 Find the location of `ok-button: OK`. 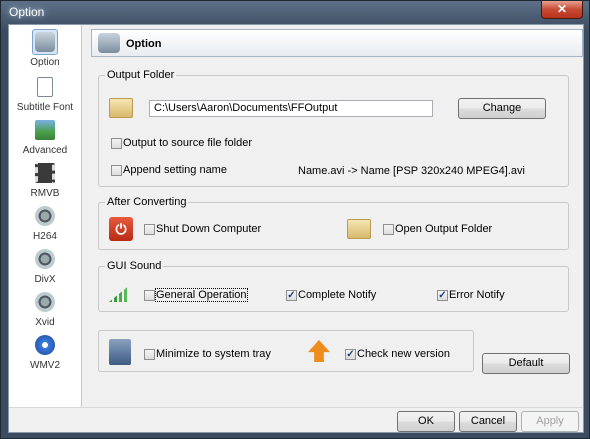

ok-button: OK is located at coordinates (426, 421).